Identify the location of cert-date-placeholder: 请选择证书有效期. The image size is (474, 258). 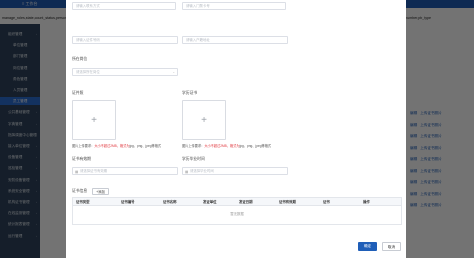
(94, 171).